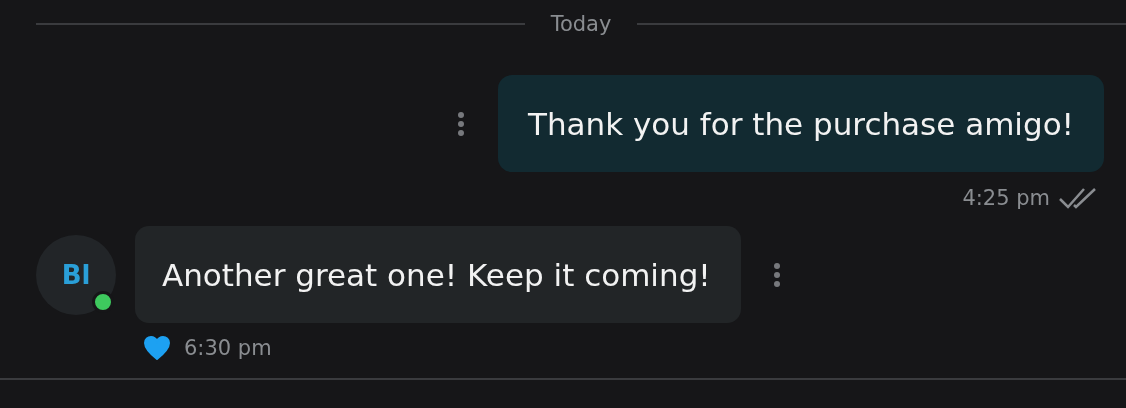  I want to click on date-label: Today, so click(581, 24).